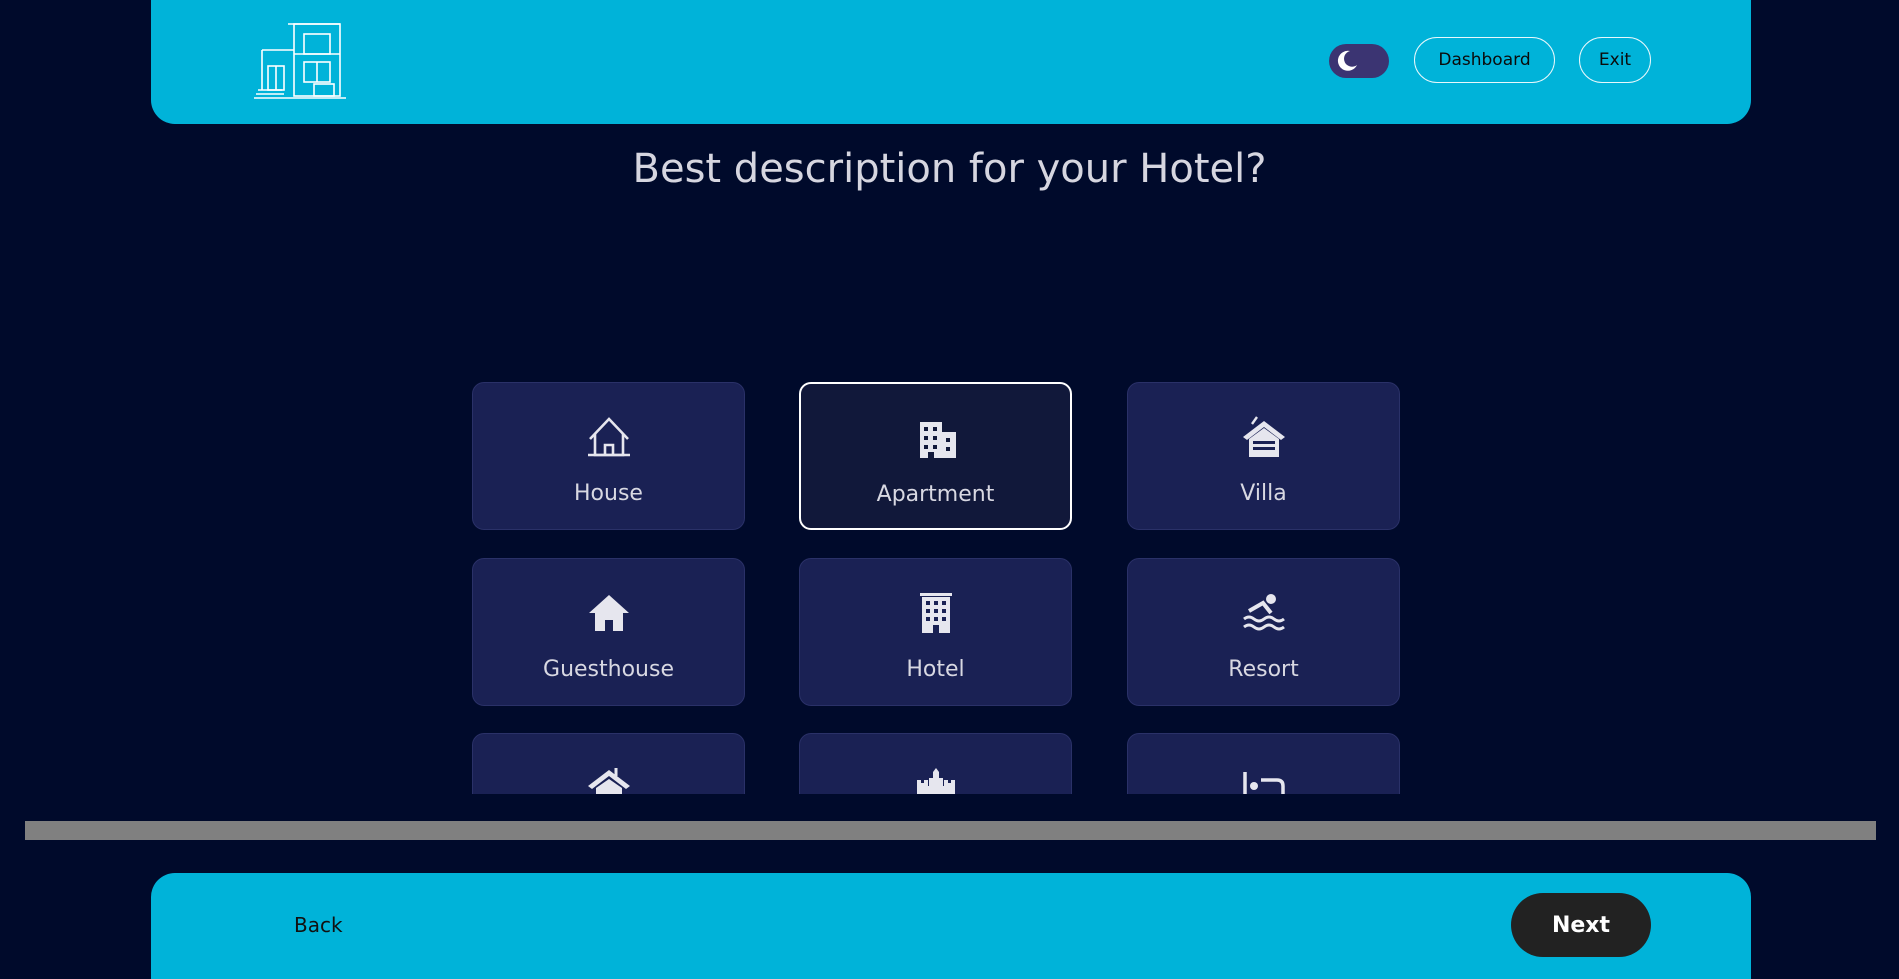 The image size is (1899, 979). I want to click on option-card-apartment: Apartment, so click(935, 456).